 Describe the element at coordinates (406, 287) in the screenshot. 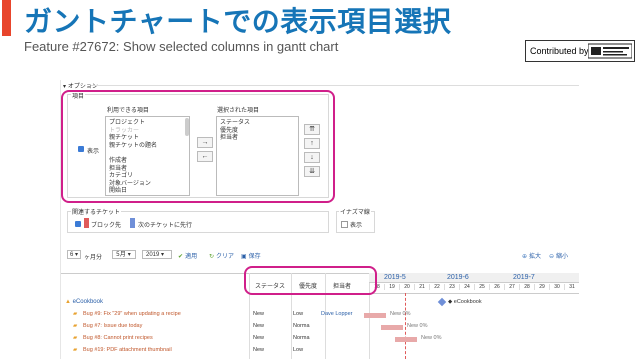

I see `week-header: 20` at that location.